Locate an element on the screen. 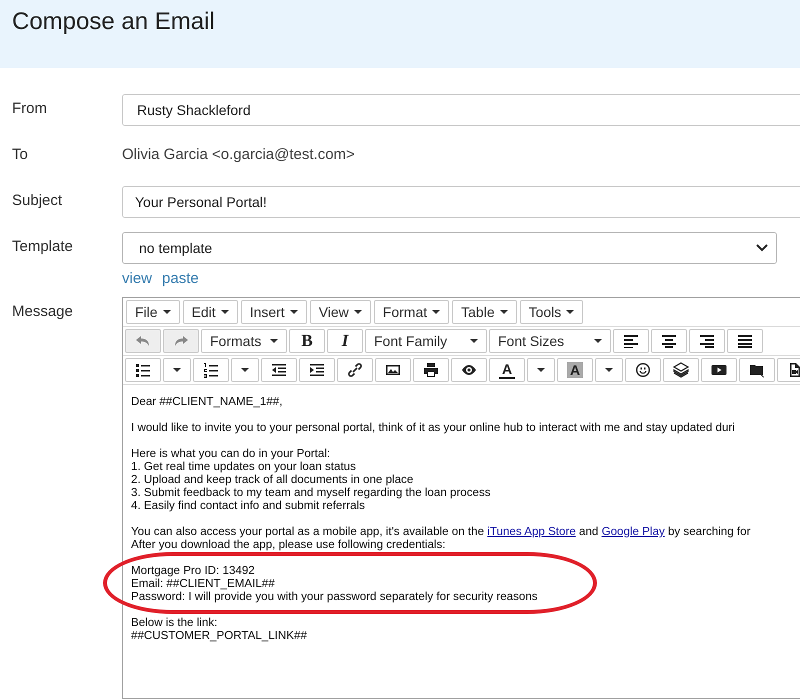  eye-icon is located at coordinates (469, 370).